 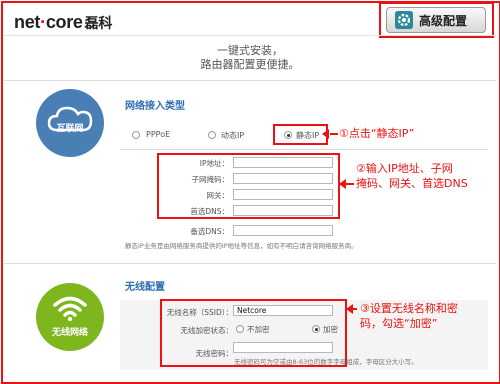 I want to click on radio-encryption, so click(x=316, y=329).